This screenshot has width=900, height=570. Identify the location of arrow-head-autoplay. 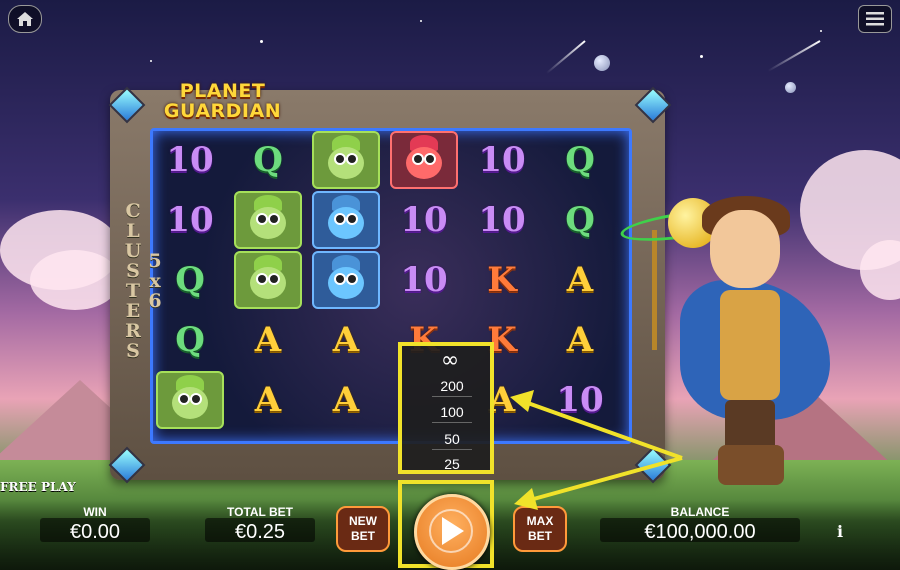
(522, 401).